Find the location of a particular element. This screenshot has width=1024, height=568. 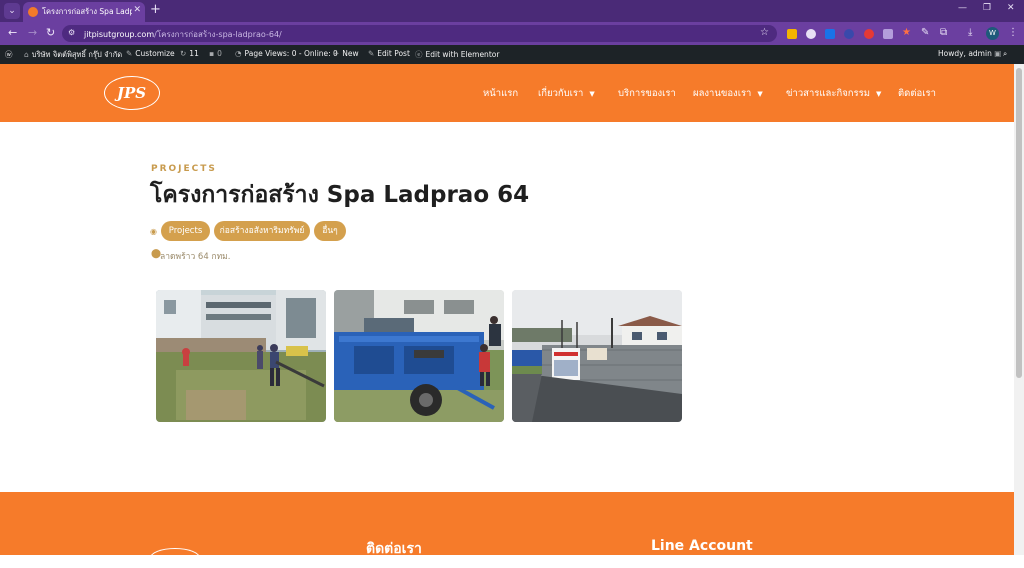

page-title: โครงการก่อสร้าง Spa Ladprao 64 is located at coordinates (340, 195).